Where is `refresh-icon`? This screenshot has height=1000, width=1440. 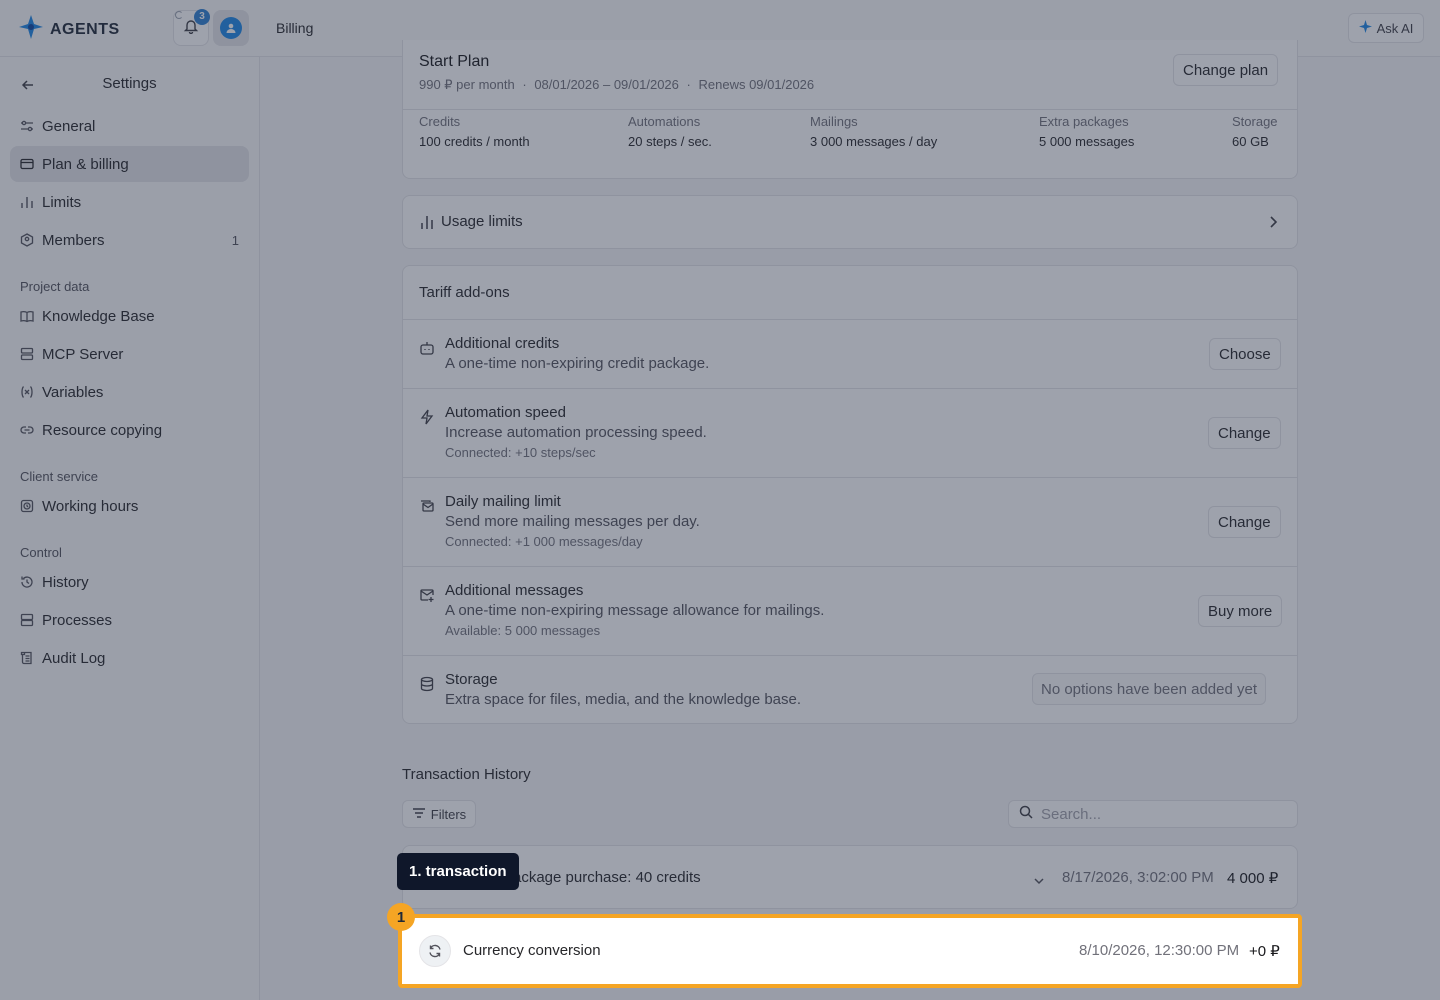 refresh-icon is located at coordinates (435, 951).